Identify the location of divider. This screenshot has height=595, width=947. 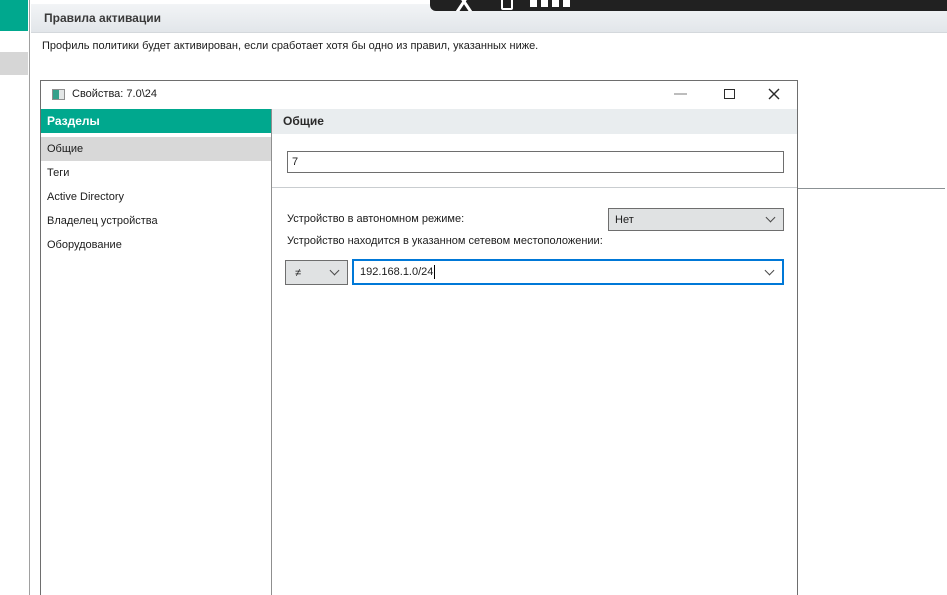
(271, 352).